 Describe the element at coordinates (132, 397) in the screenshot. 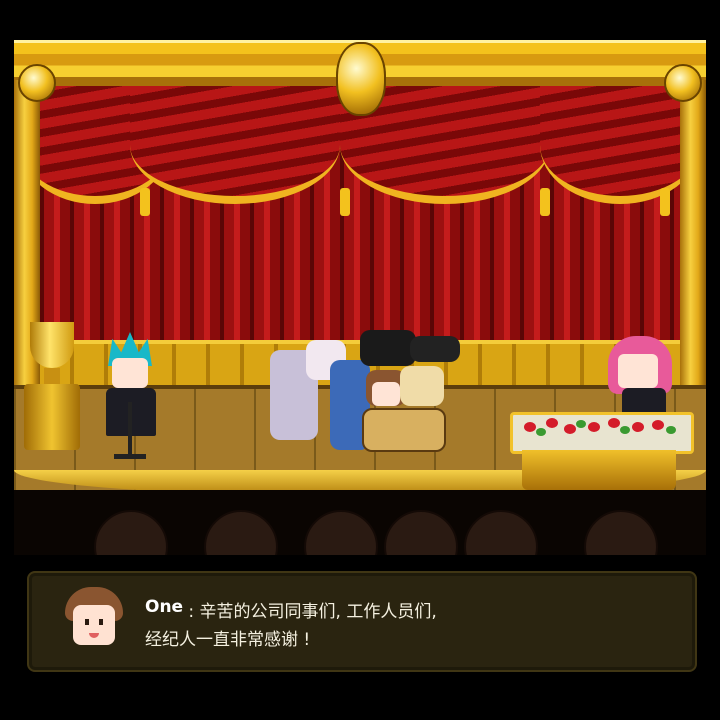

I see `mc-character` at that location.